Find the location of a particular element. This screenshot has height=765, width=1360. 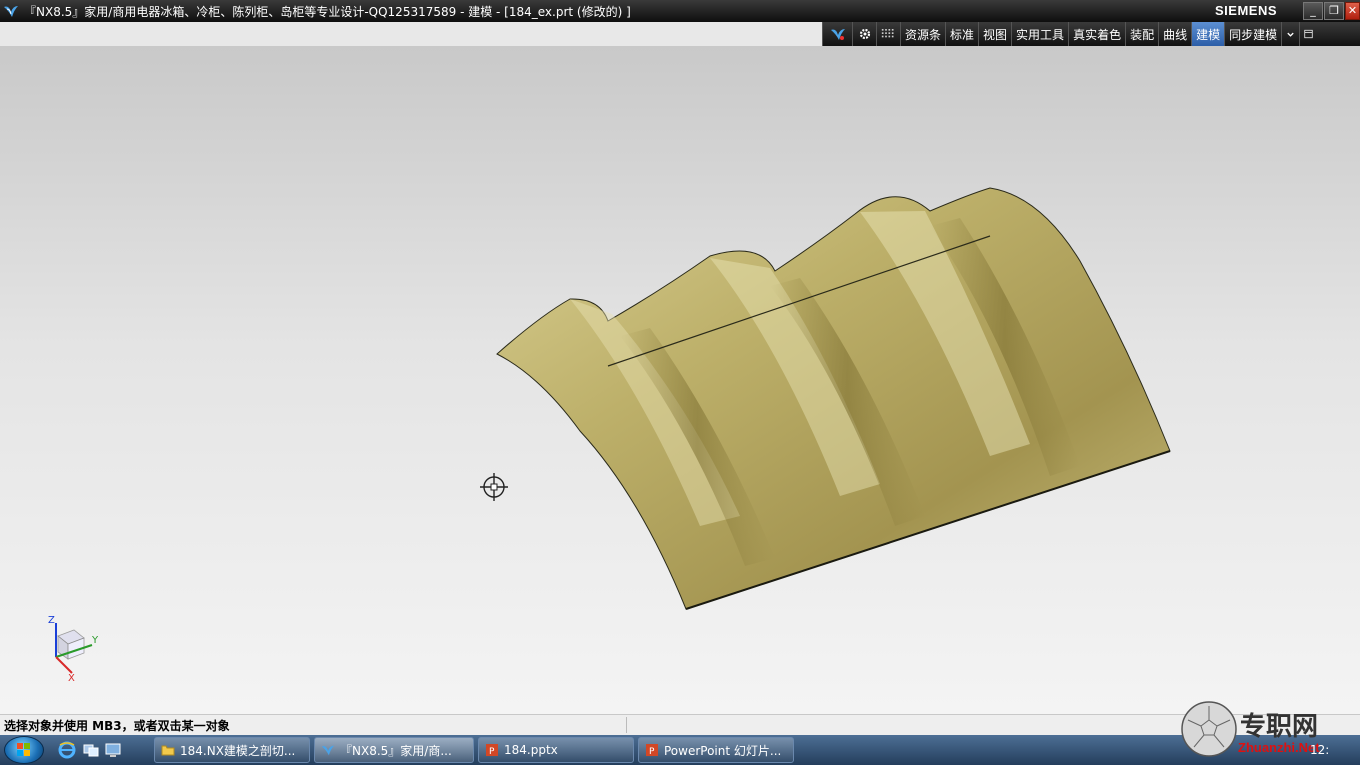

task-pptx: P 184.pptx is located at coordinates (556, 750).